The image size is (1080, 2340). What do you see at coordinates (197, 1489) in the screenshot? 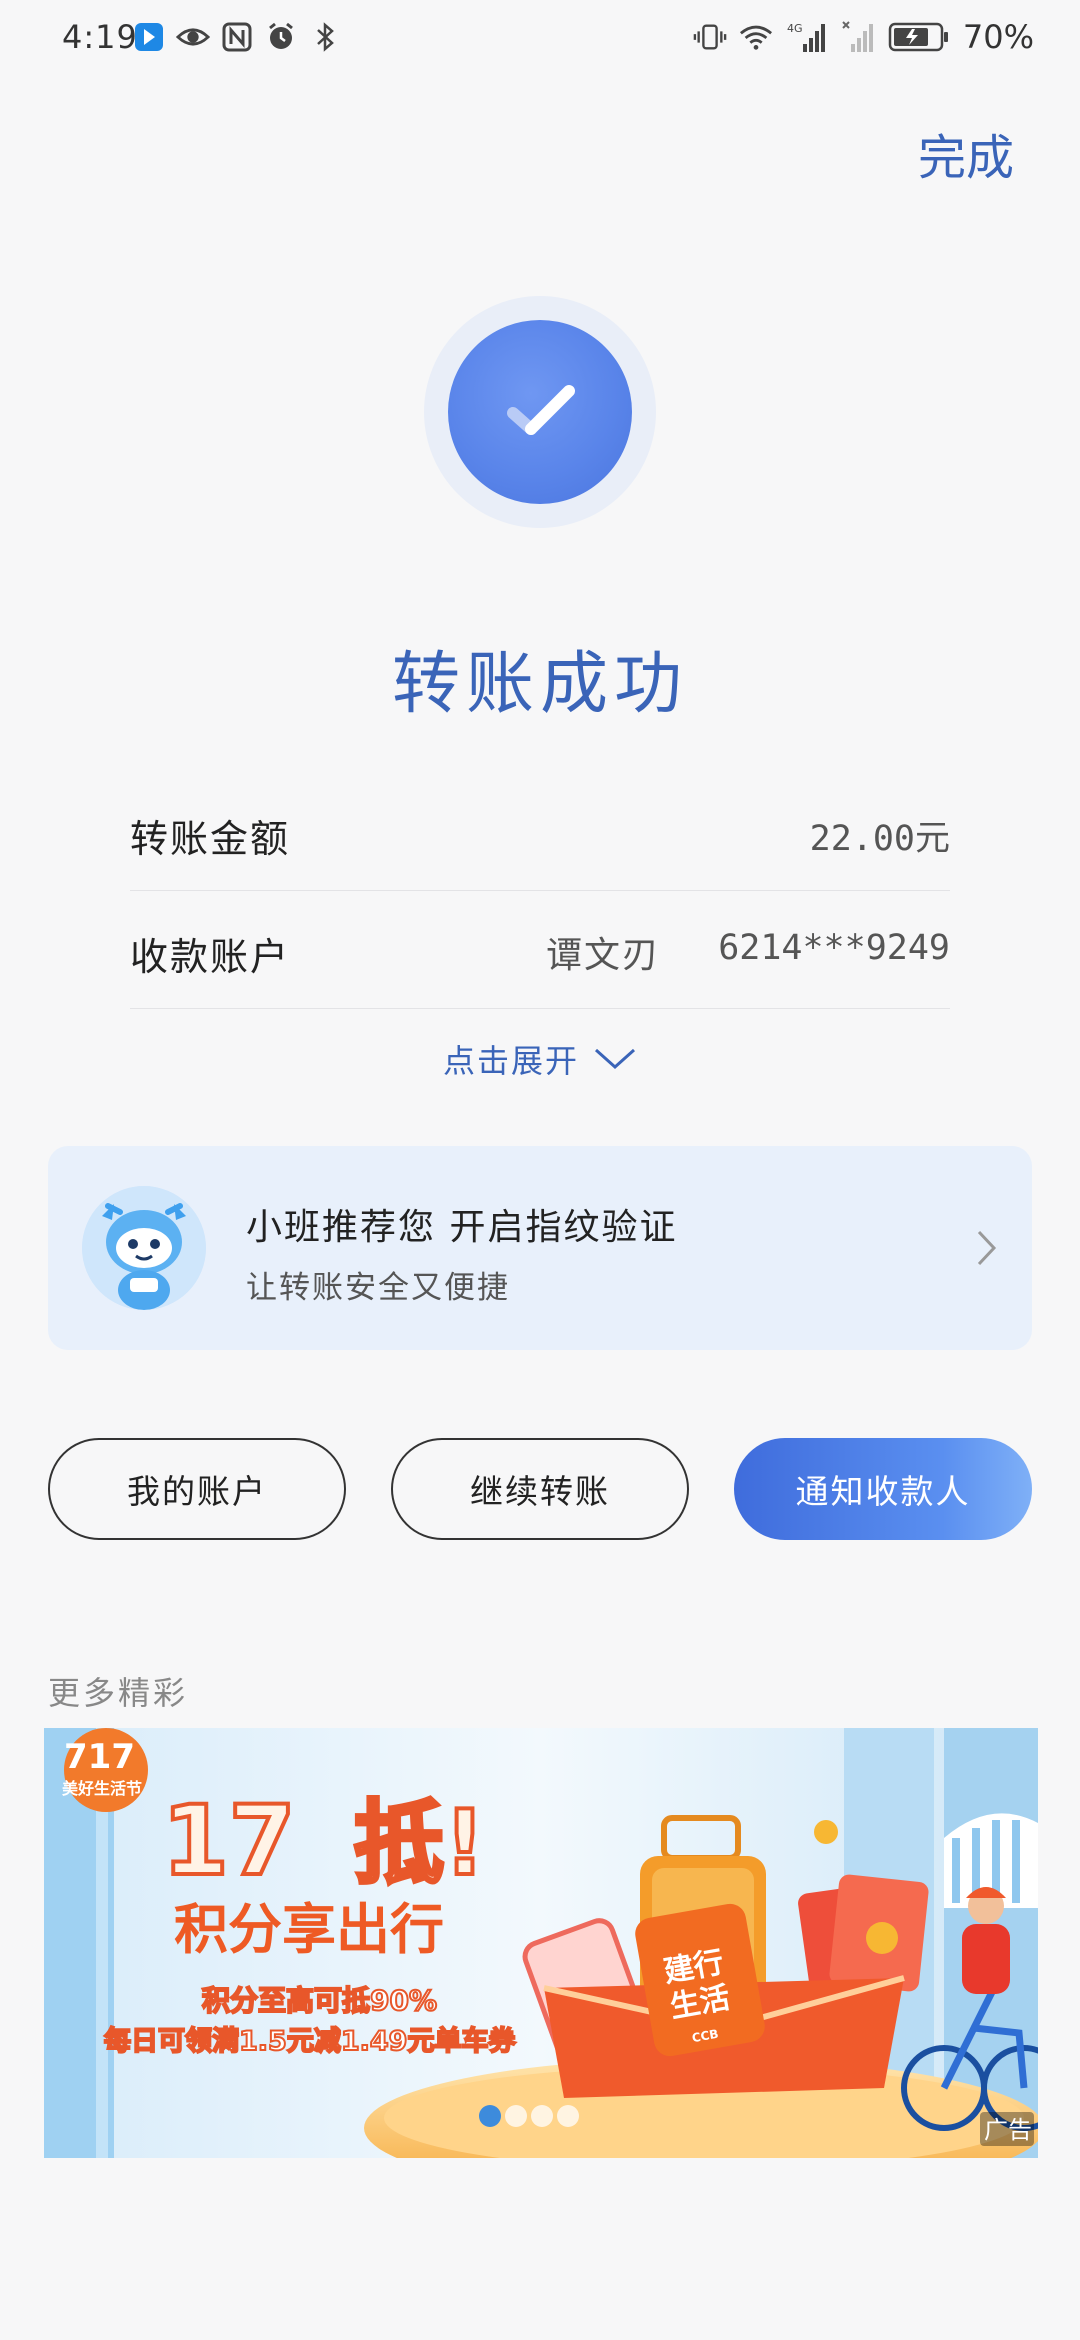
I see `my-account-button: 我的账户` at bounding box center [197, 1489].